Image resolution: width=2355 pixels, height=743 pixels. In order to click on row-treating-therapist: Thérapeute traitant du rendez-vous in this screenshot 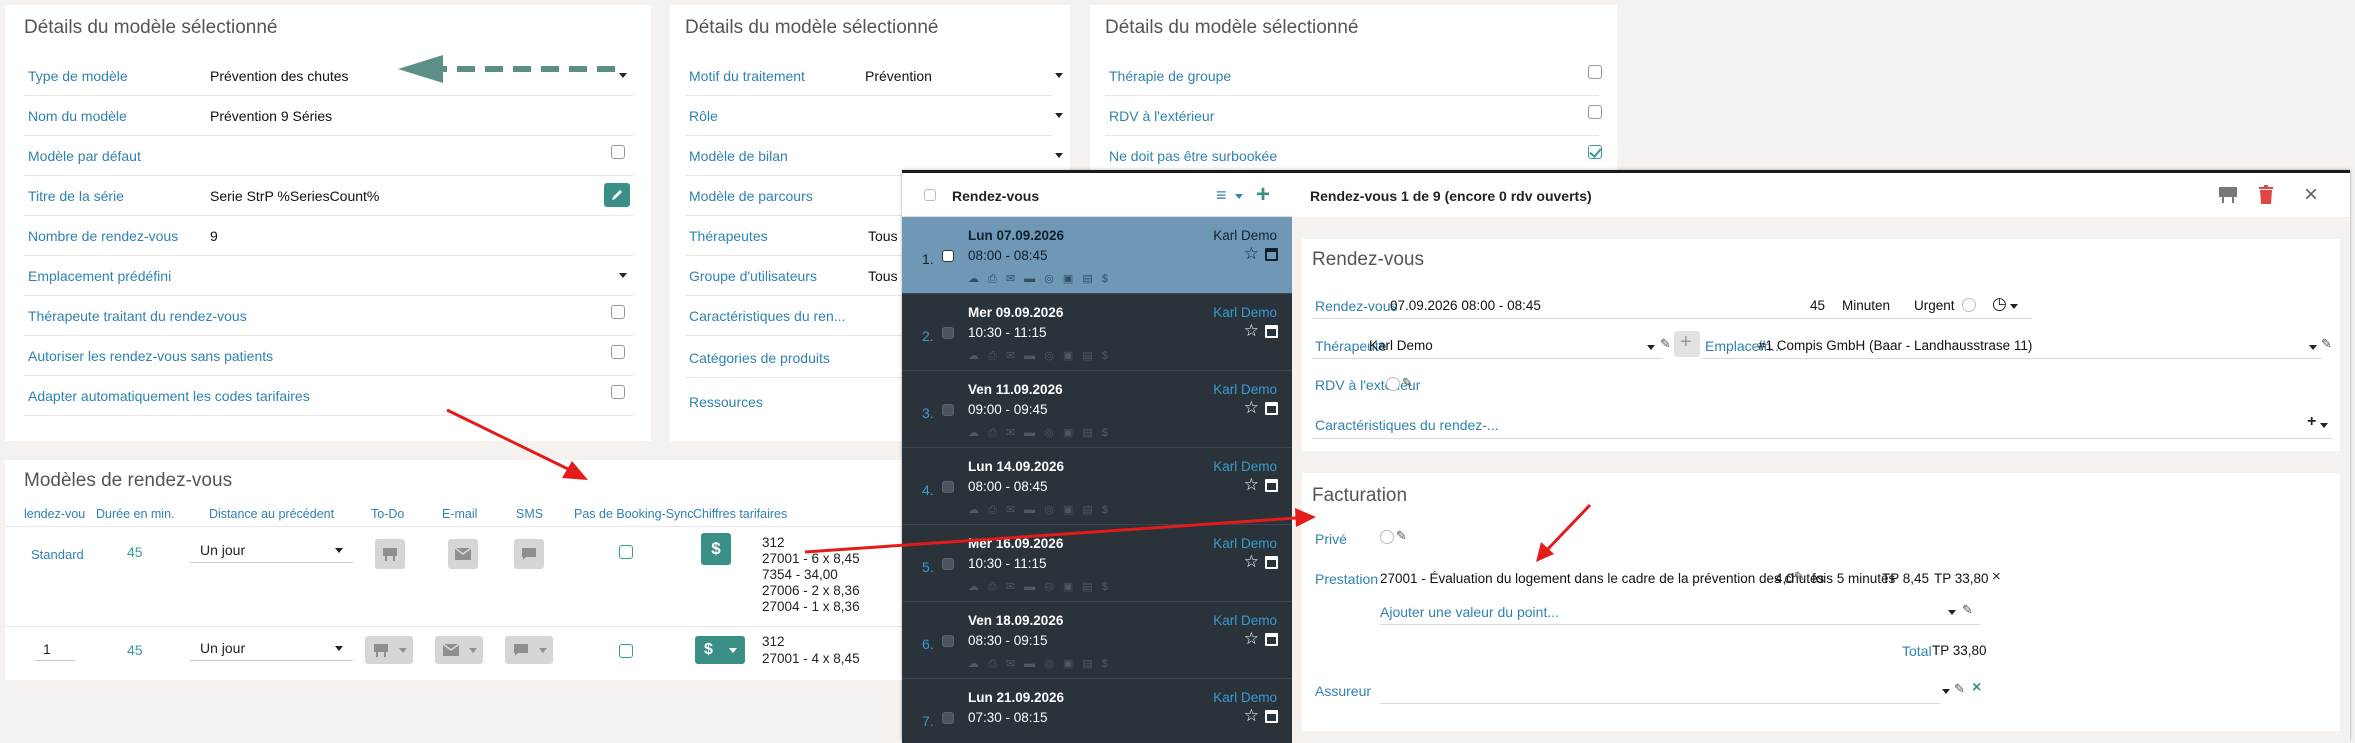, I will do `click(328, 316)`.